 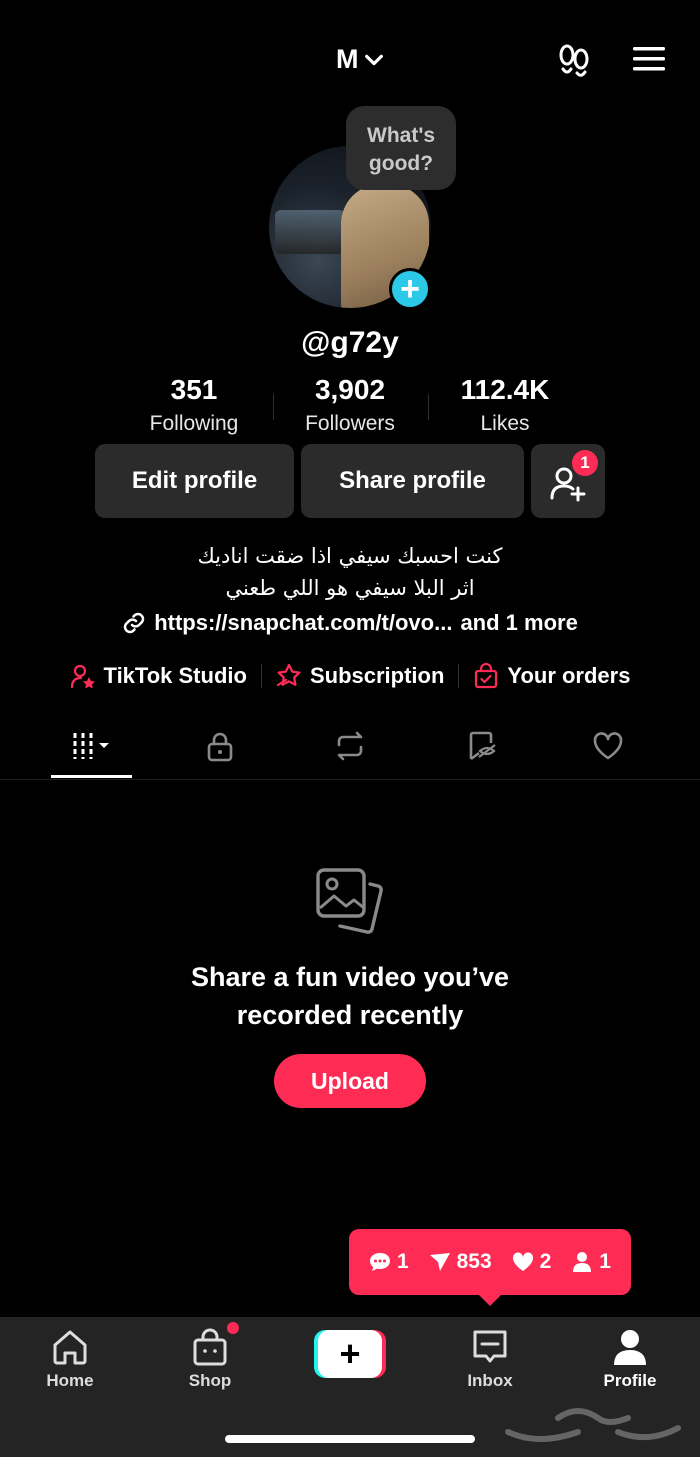 What do you see at coordinates (593, 1425) in the screenshot?
I see `watermark-logo` at bounding box center [593, 1425].